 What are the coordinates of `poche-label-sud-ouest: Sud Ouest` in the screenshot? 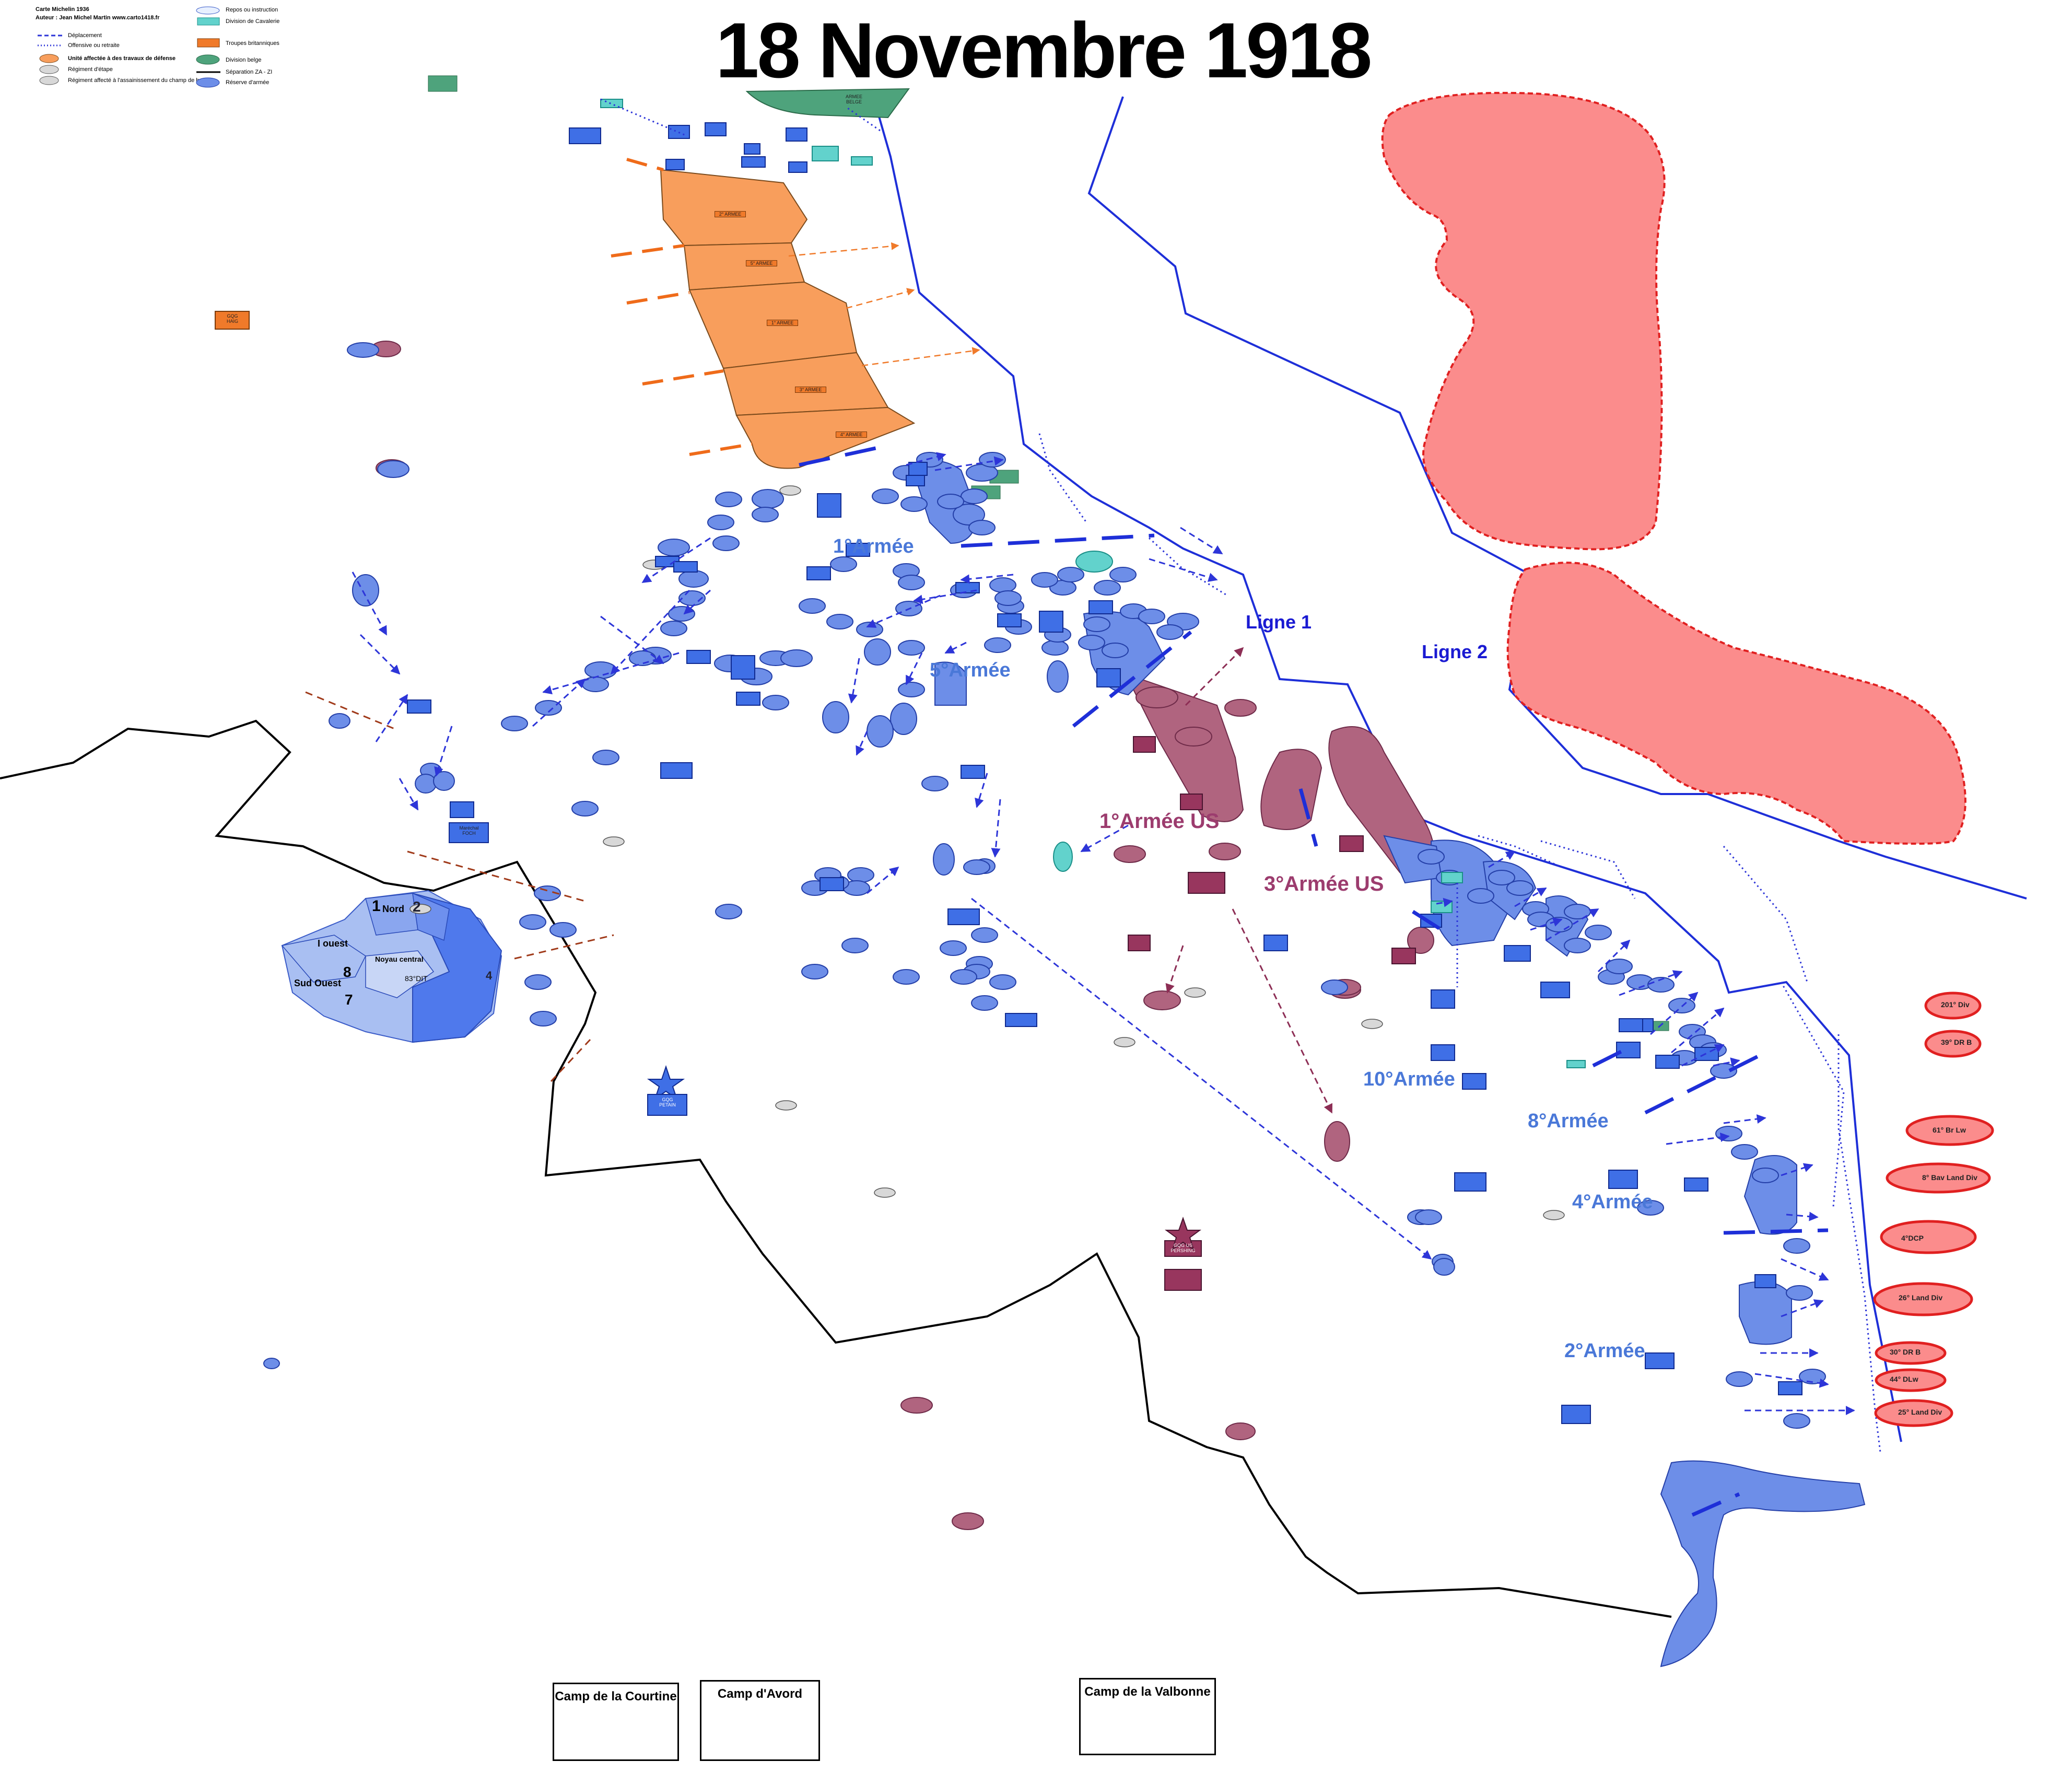 It's located at (318, 983).